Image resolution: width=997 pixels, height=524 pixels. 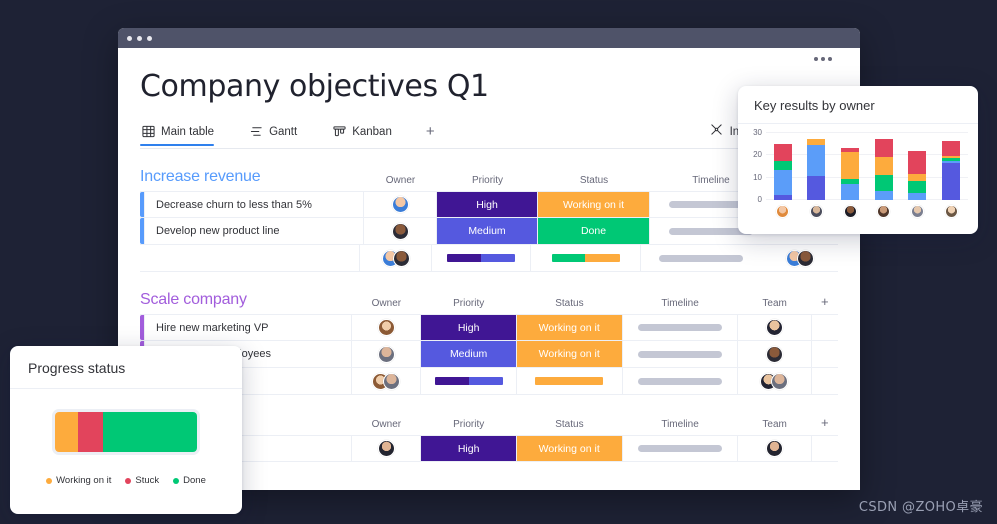 I want to click on tab-gantt-label: Gantt, so click(x=283, y=131).